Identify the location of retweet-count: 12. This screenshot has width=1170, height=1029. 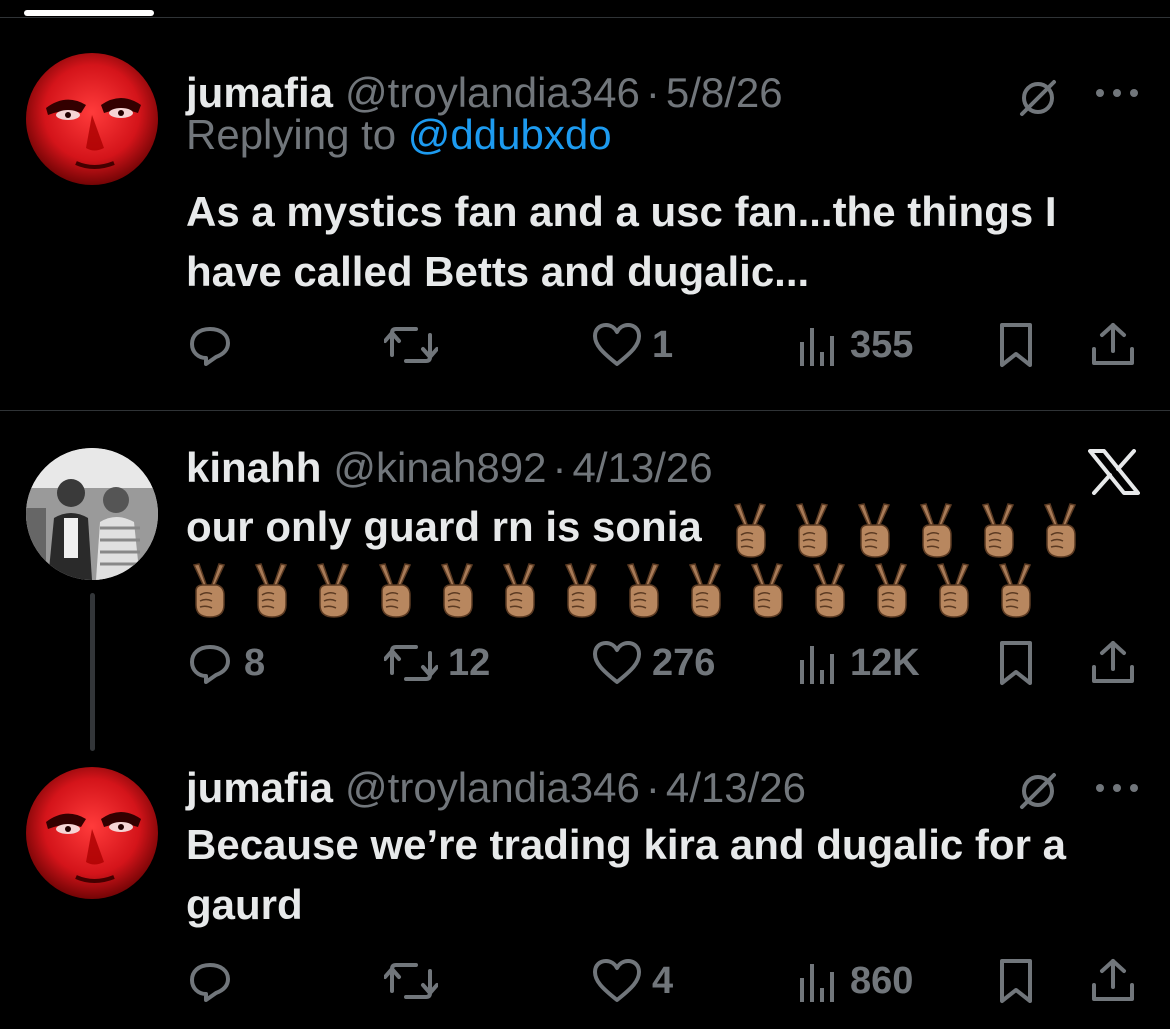
(469, 662).